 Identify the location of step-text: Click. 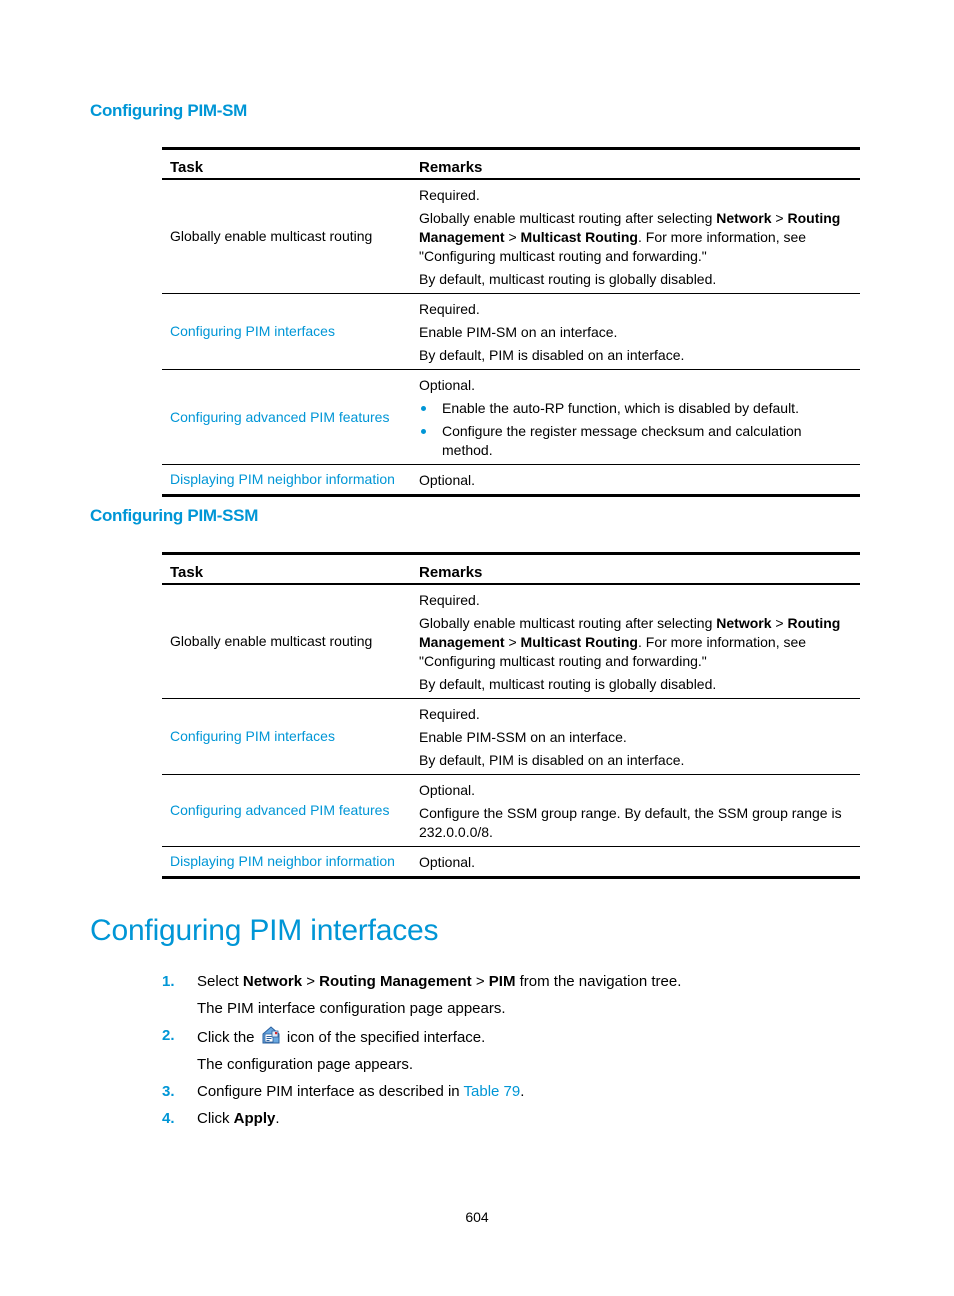
(215, 1118).